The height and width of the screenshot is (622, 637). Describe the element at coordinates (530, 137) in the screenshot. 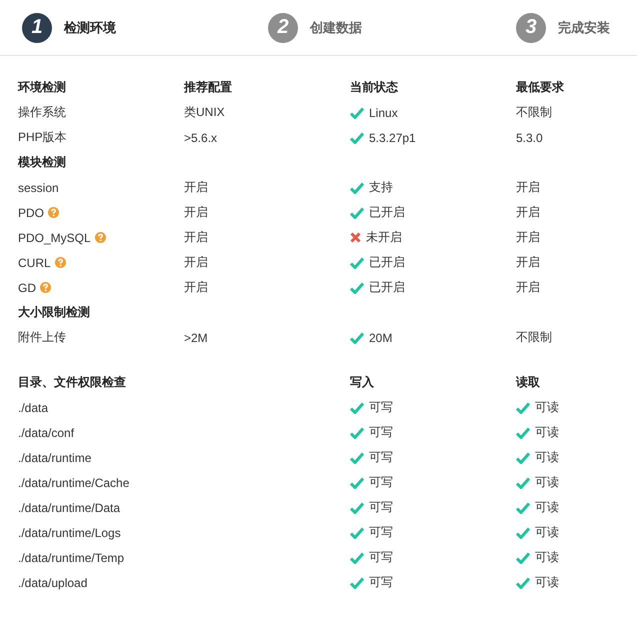

I see `table-cell-text: 5.3.0` at that location.